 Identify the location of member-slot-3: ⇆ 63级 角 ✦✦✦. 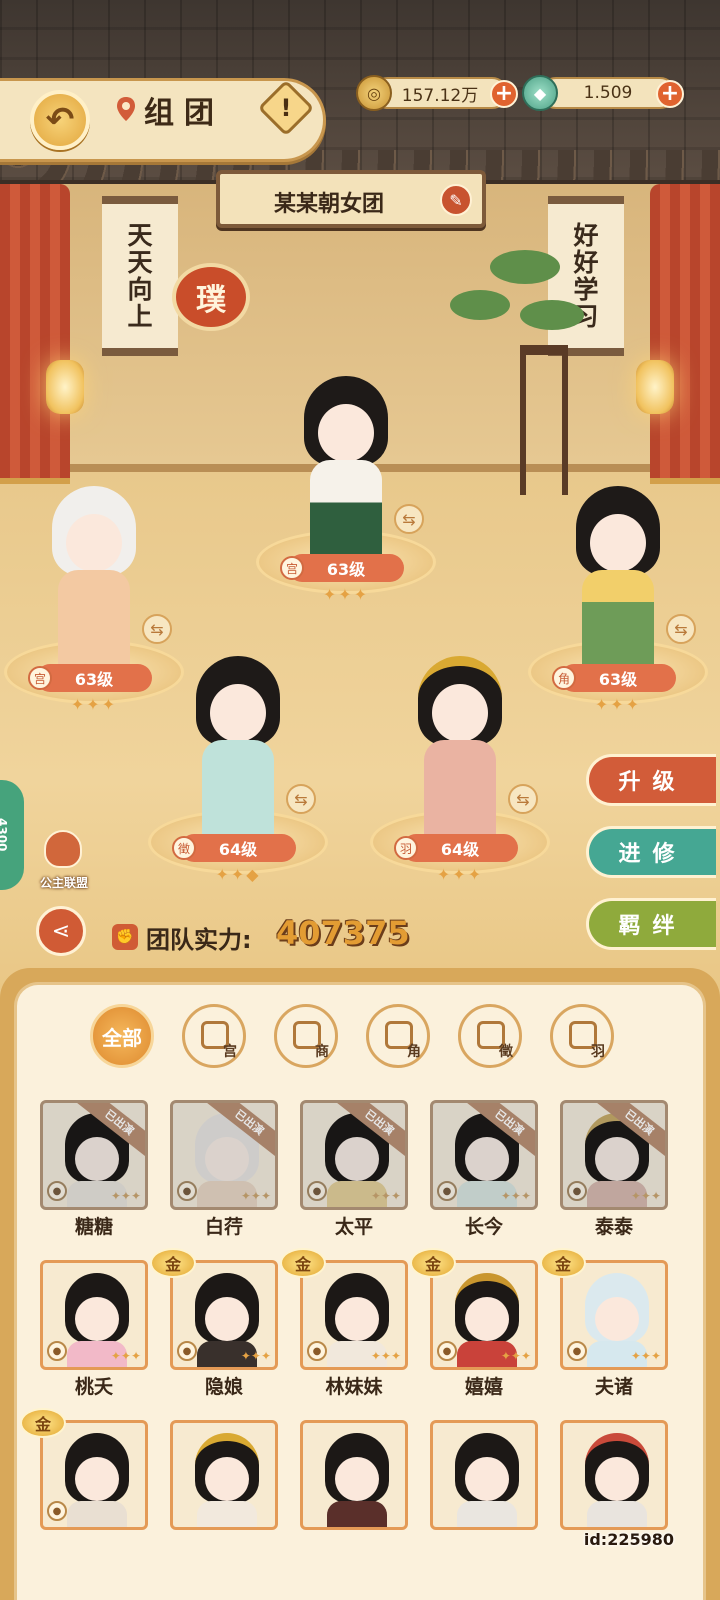
(618, 590).